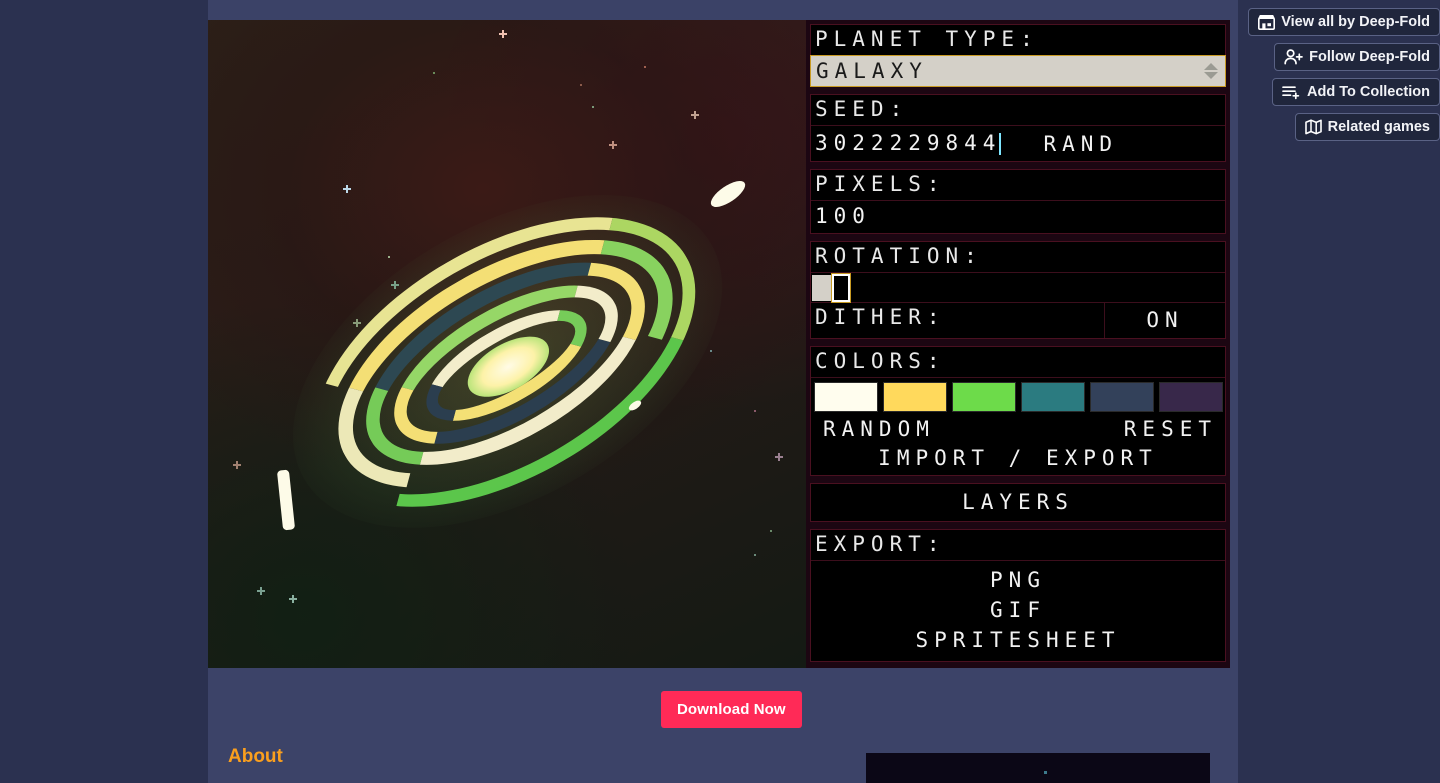  What do you see at coordinates (1038, 768) in the screenshot?
I see `about-screenshot-thumbnail` at bounding box center [1038, 768].